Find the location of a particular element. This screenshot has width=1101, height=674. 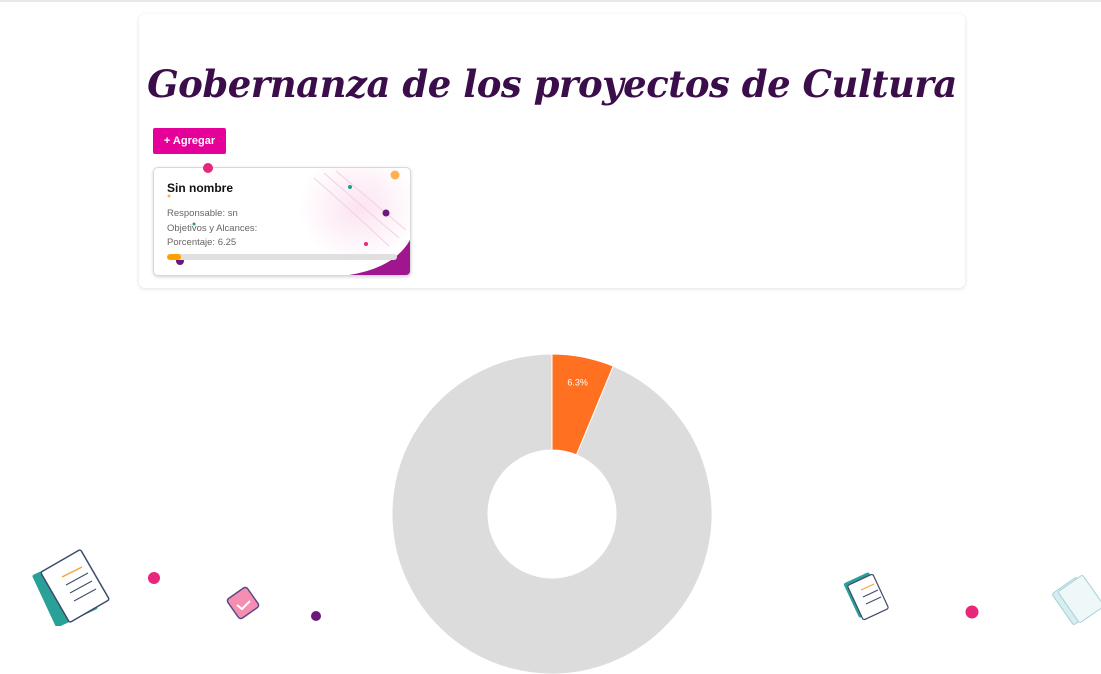

project-progress-bar is located at coordinates (282, 257).